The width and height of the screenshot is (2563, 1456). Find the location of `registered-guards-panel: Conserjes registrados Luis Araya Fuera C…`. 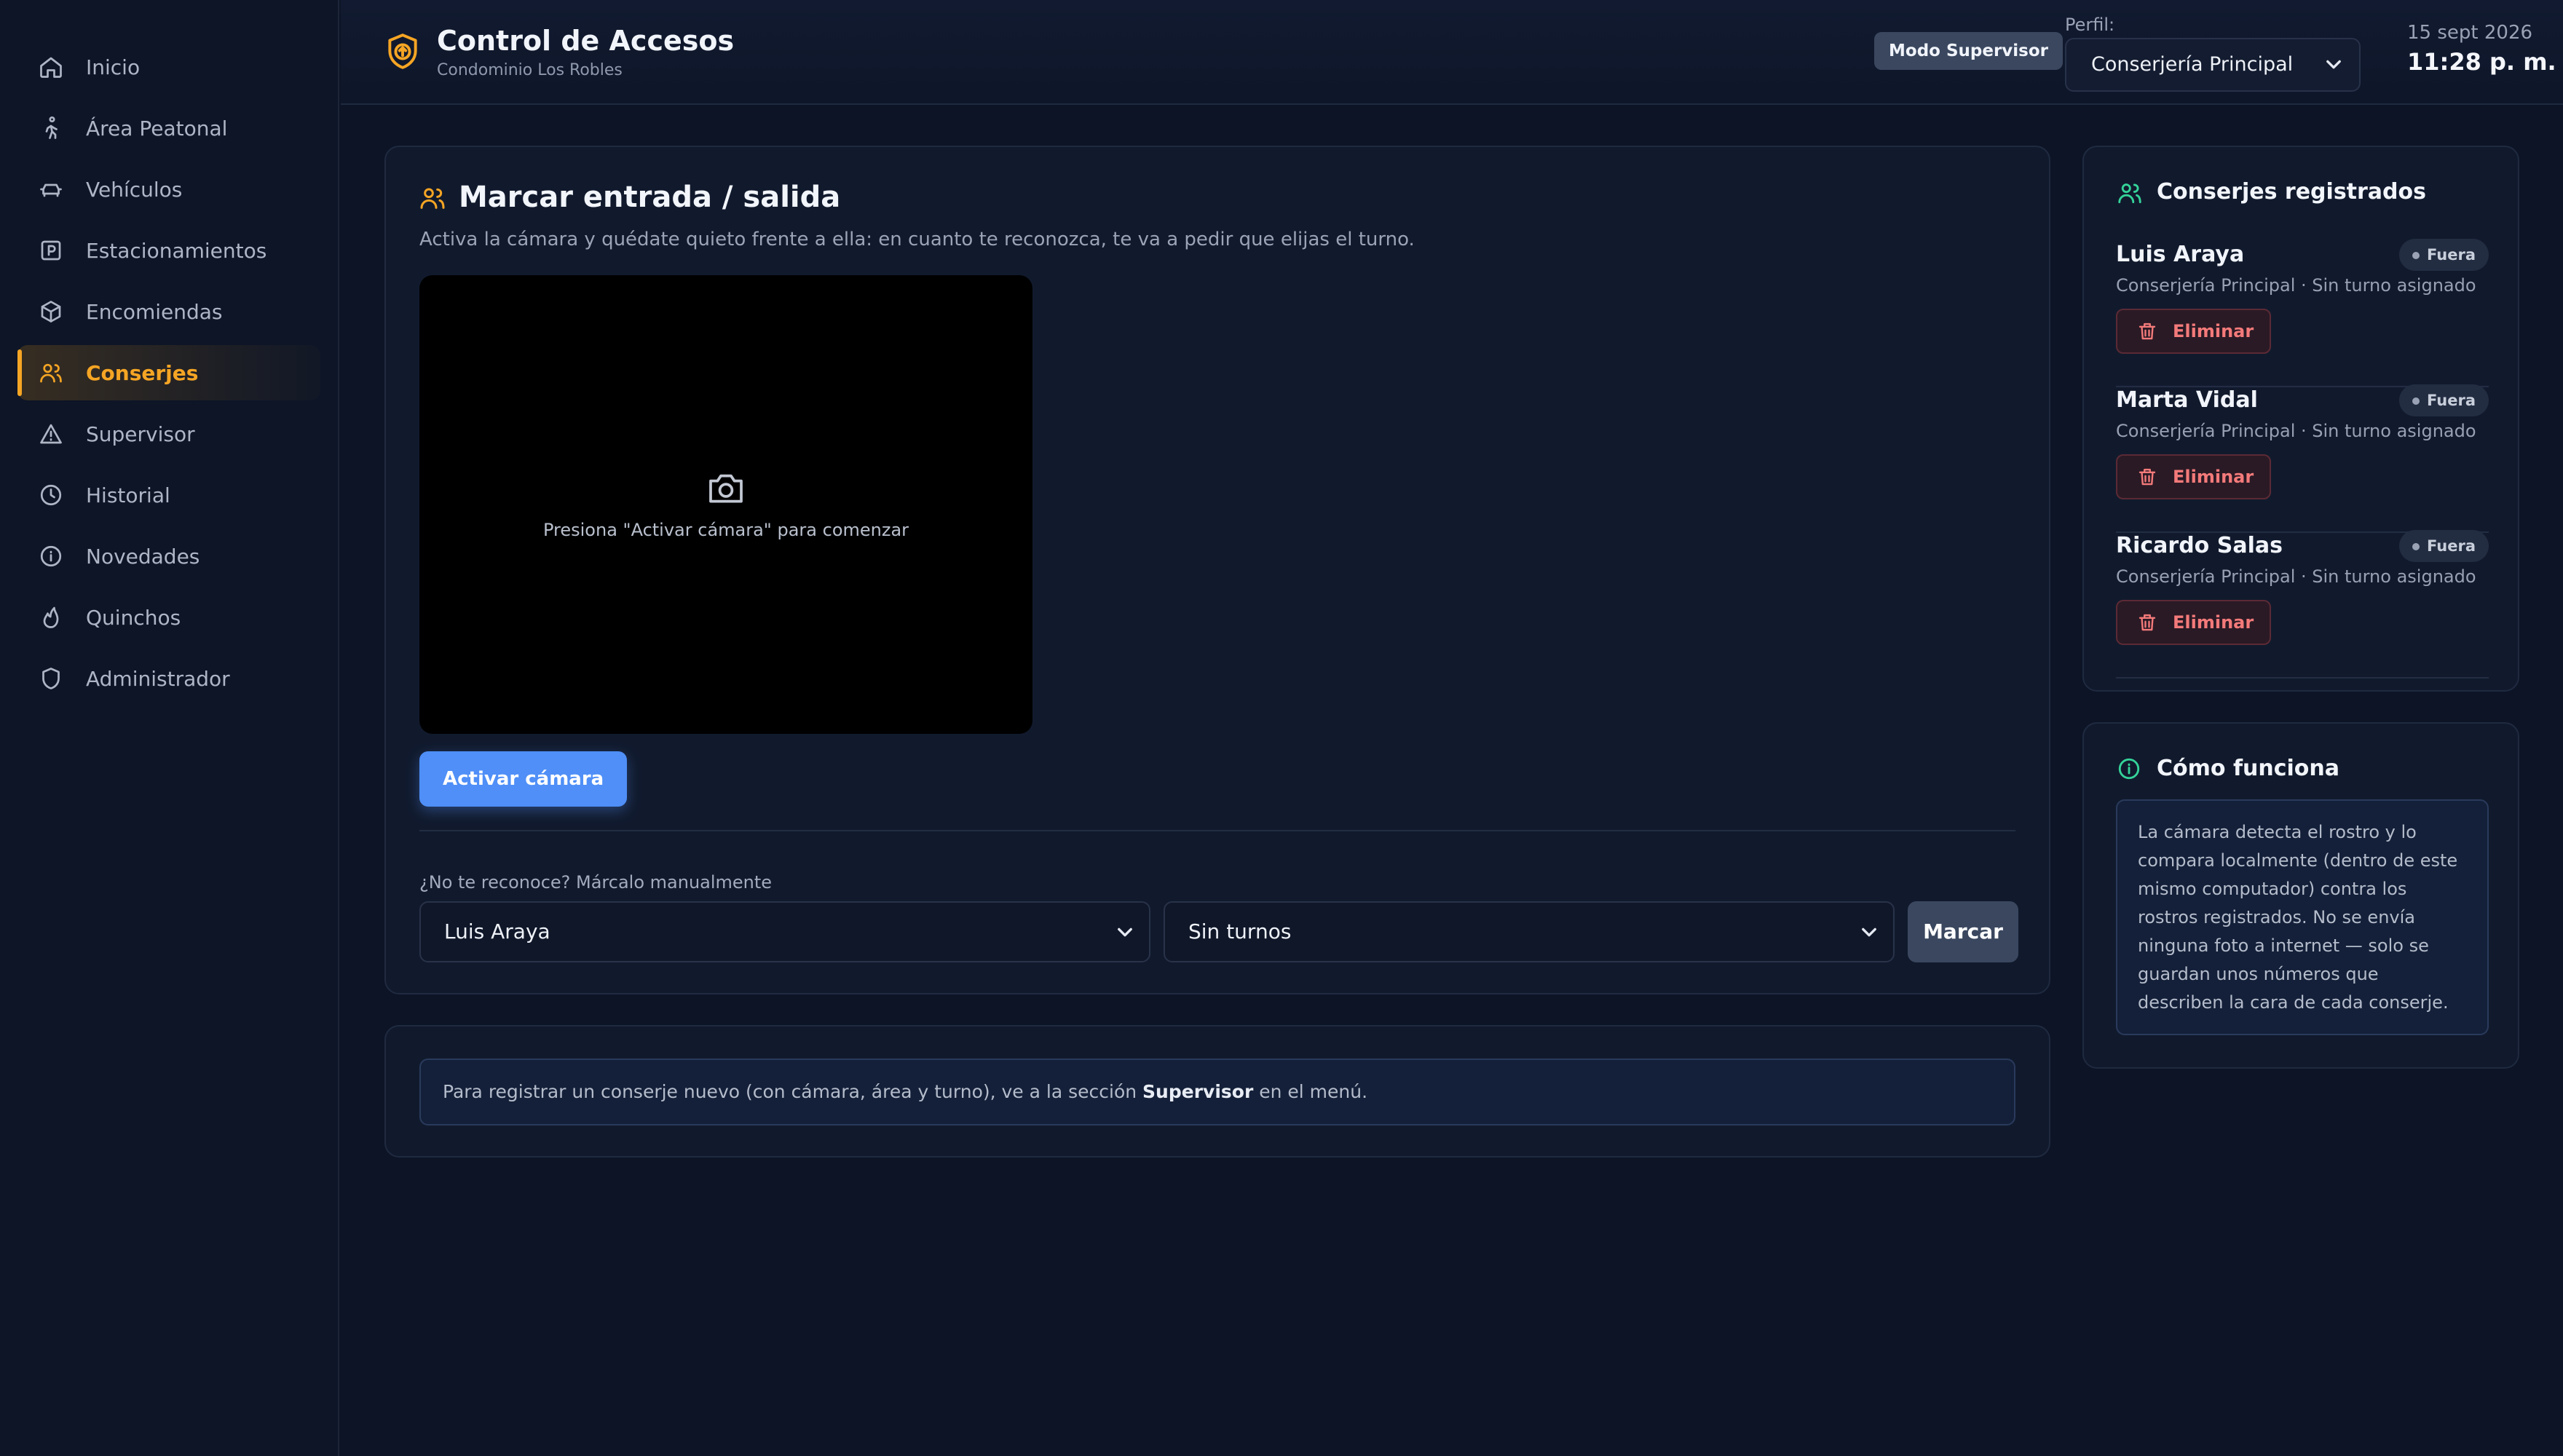

registered-guards-panel: Conserjes registrados Luis Araya Fuera C… is located at coordinates (2300, 419).